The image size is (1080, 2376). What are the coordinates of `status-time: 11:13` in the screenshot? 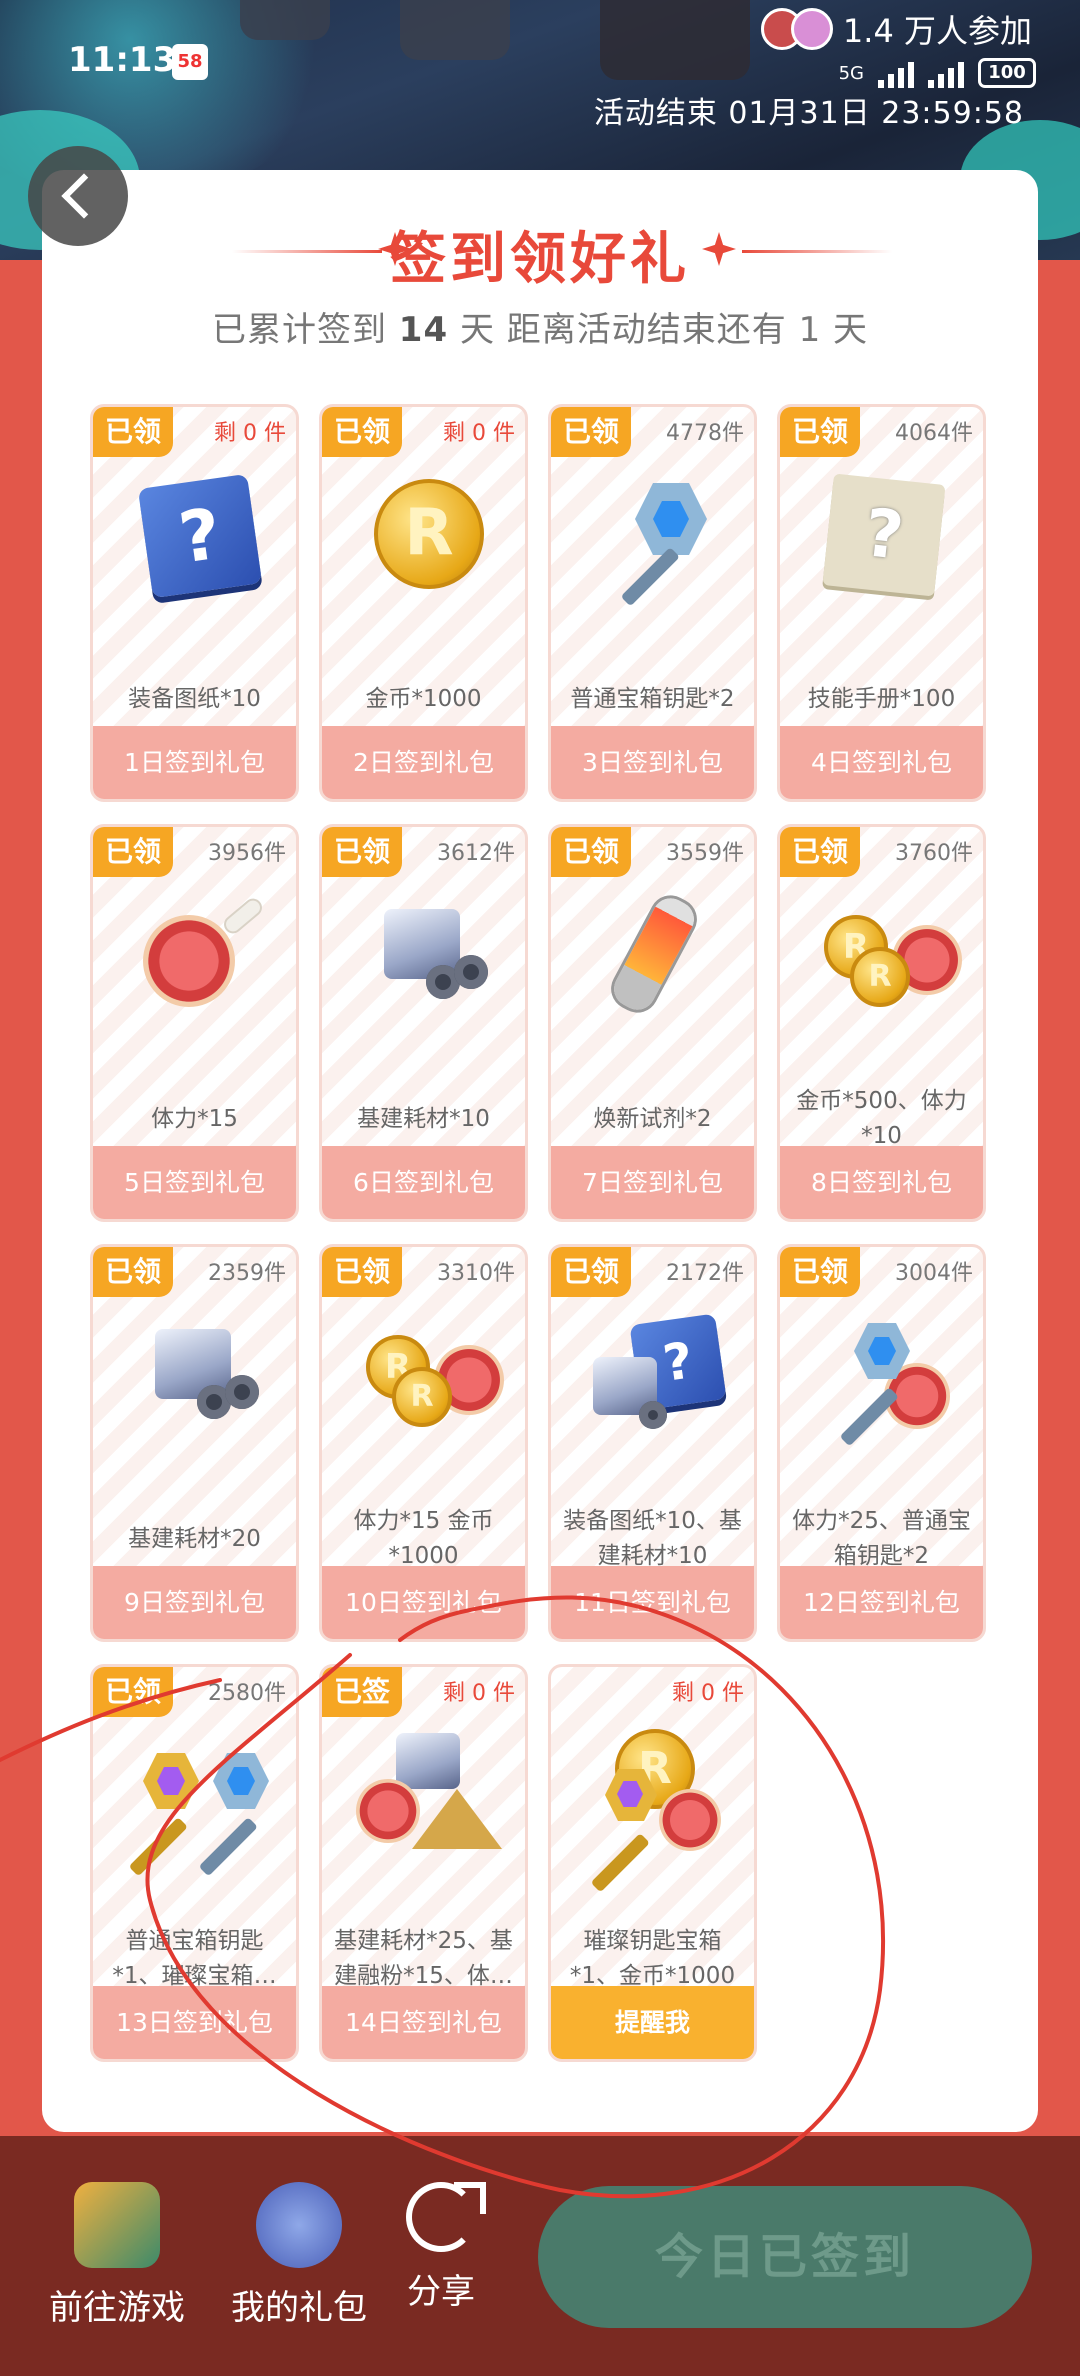 It's located at (122, 60).